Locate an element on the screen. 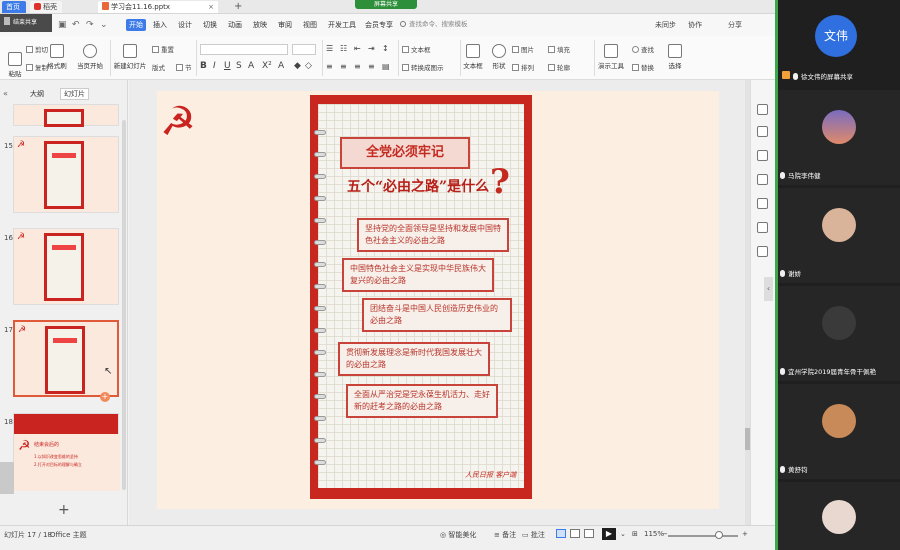 Image resolution: width=900 pixels, height=550 pixels. shadow-icon: S is located at coordinates (239, 66).